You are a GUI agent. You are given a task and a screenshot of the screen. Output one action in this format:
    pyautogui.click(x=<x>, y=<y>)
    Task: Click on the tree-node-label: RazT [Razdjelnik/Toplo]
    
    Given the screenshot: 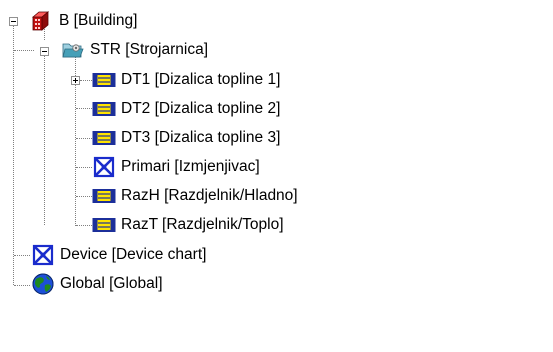 What is the action you would take?
    pyautogui.click(x=202, y=224)
    